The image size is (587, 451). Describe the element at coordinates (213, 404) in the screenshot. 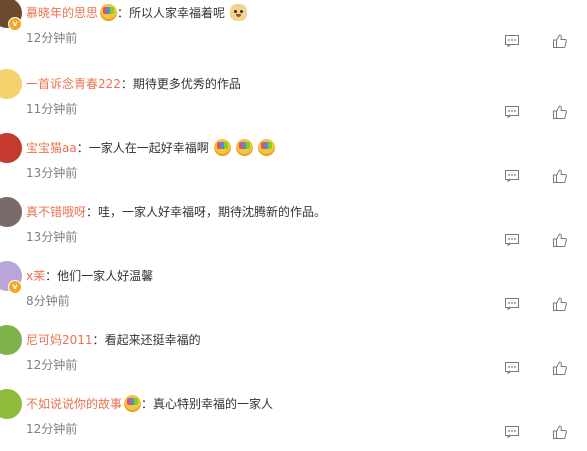

I see `comment-text: 真心特别幸福的一家人` at that location.